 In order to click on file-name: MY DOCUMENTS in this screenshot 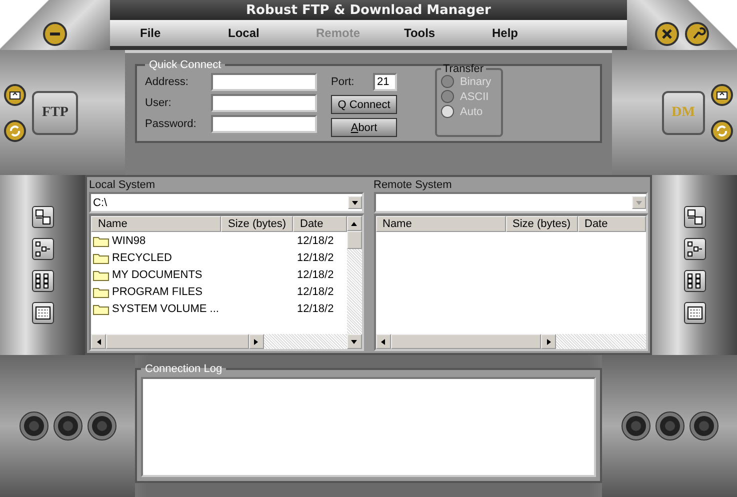, I will do `click(157, 274)`.